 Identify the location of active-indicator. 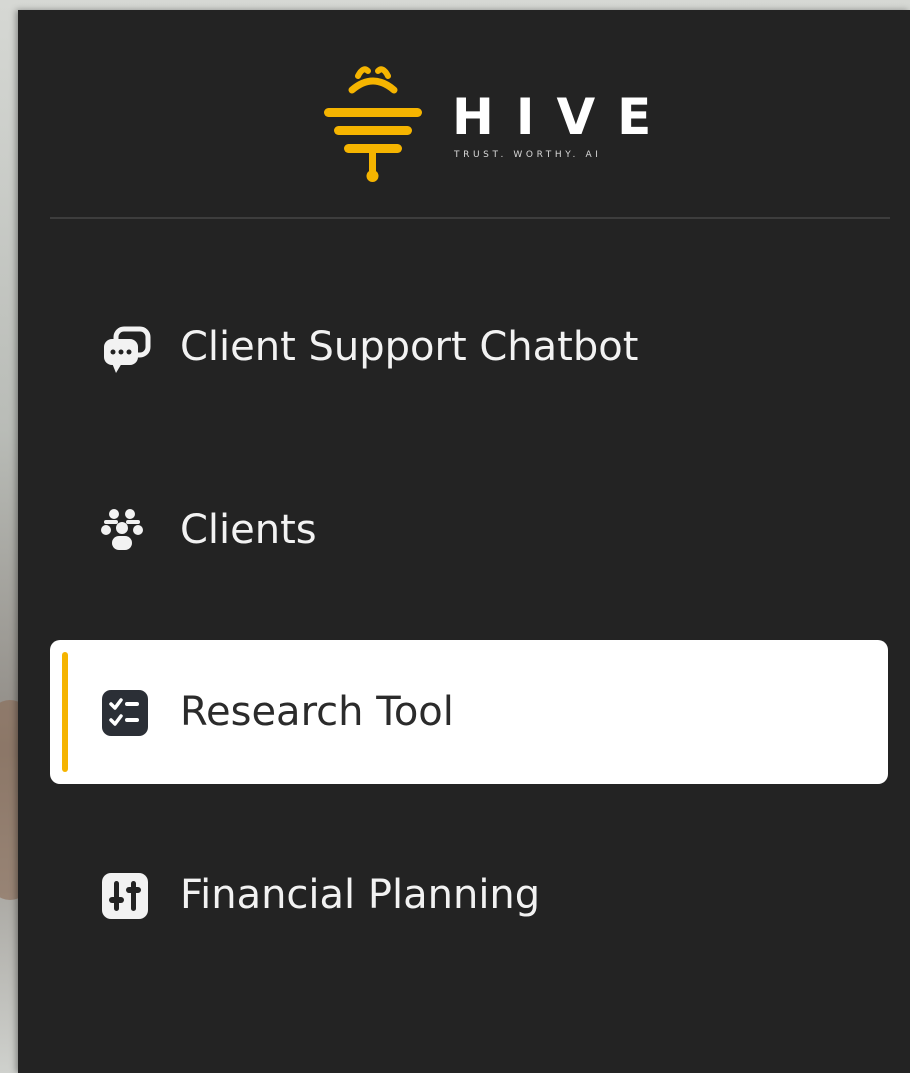
(65, 712).